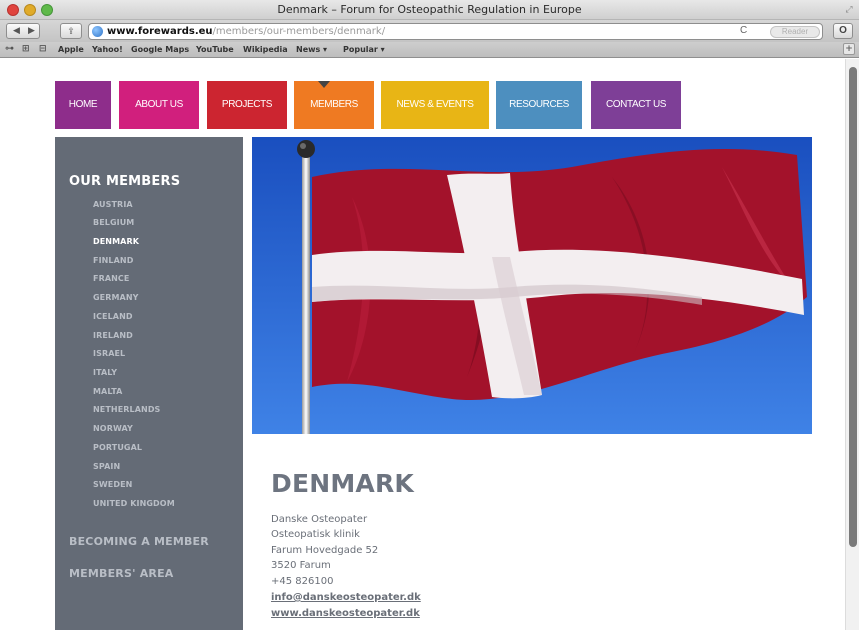  I want to click on reader-button: Reader, so click(795, 32).